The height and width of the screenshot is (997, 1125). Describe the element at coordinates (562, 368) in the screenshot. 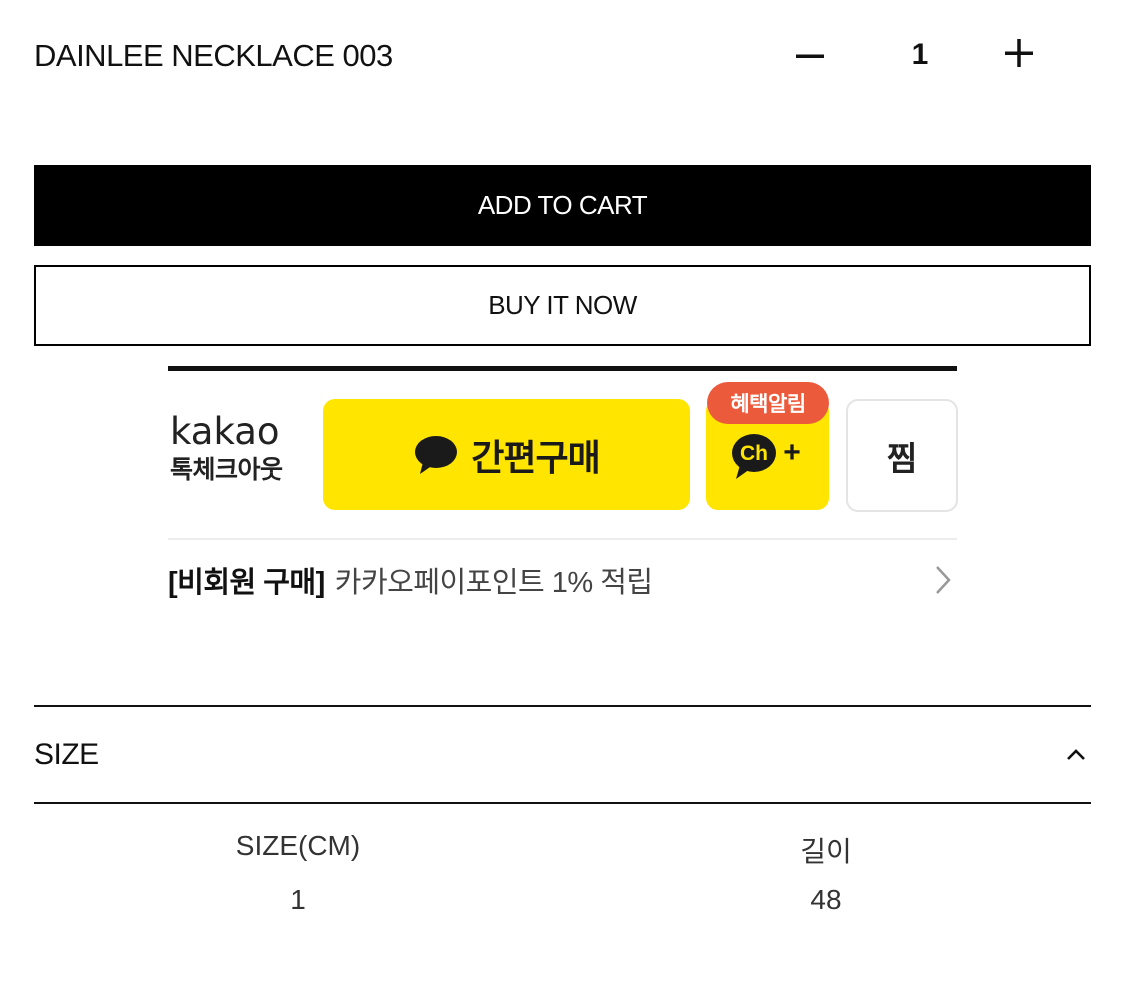

I see `kakao-section-divider` at that location.